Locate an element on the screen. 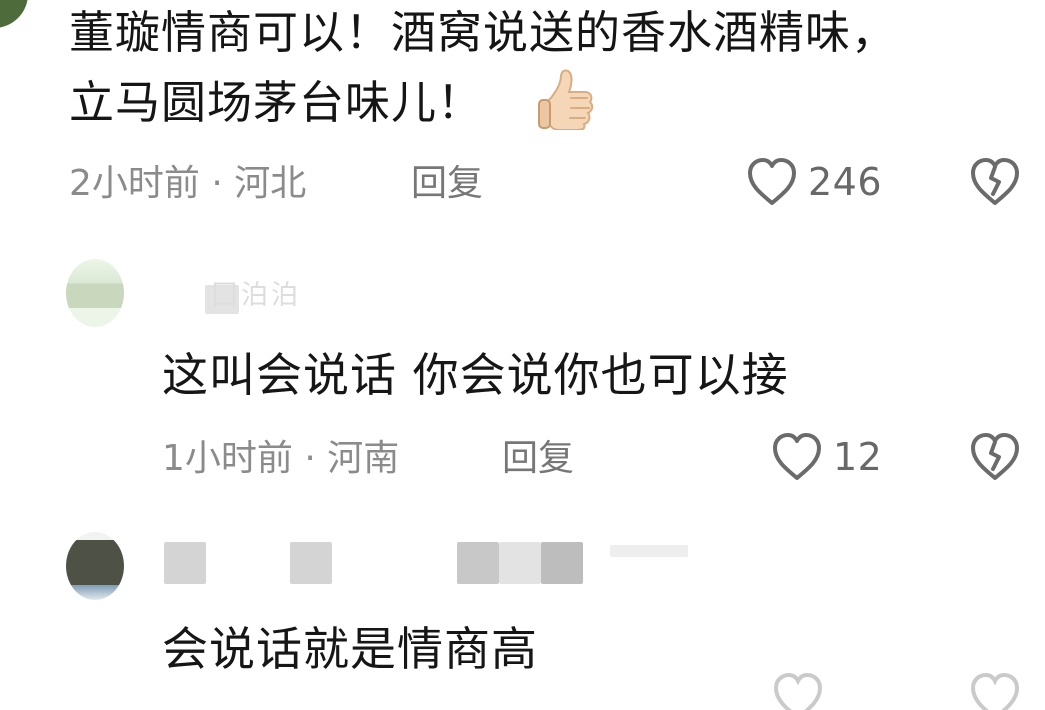  thumbs-up-icon is located at coordinates (566, 99).